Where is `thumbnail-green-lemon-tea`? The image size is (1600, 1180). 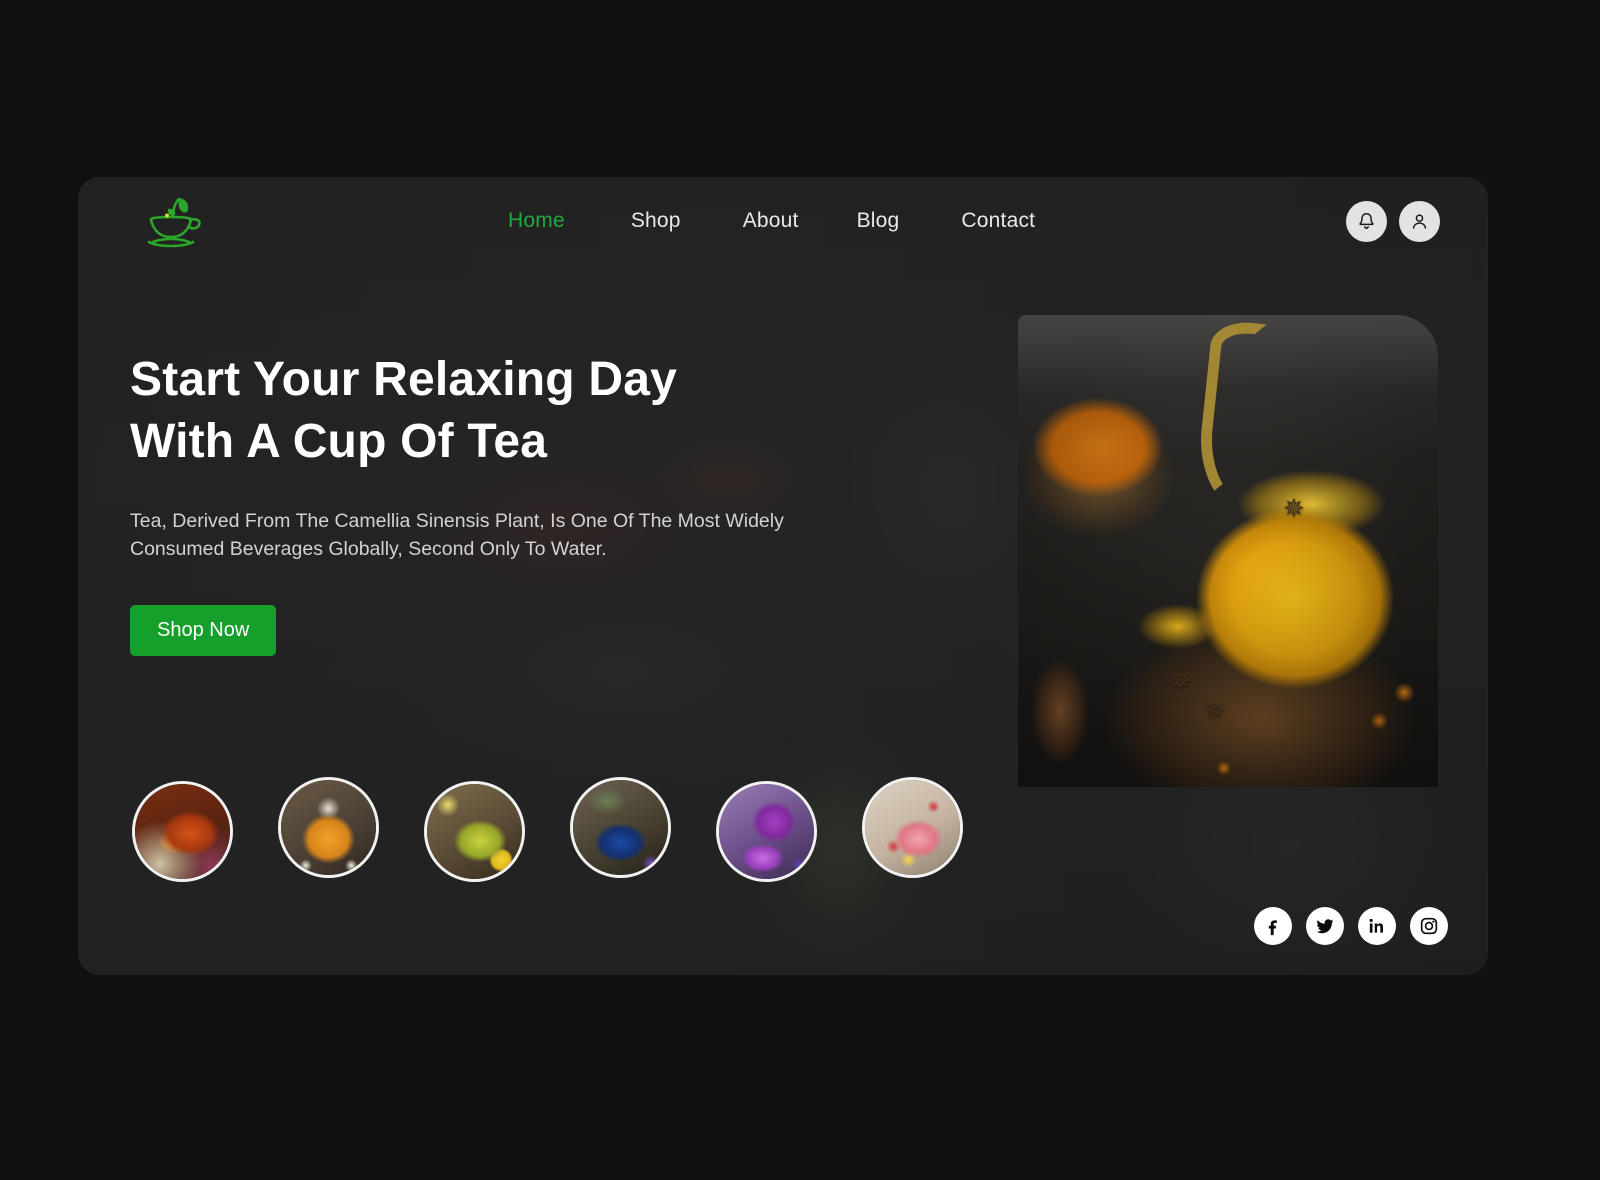
thumbnail-green-lemon-tea is located at coordinates (474, 831).